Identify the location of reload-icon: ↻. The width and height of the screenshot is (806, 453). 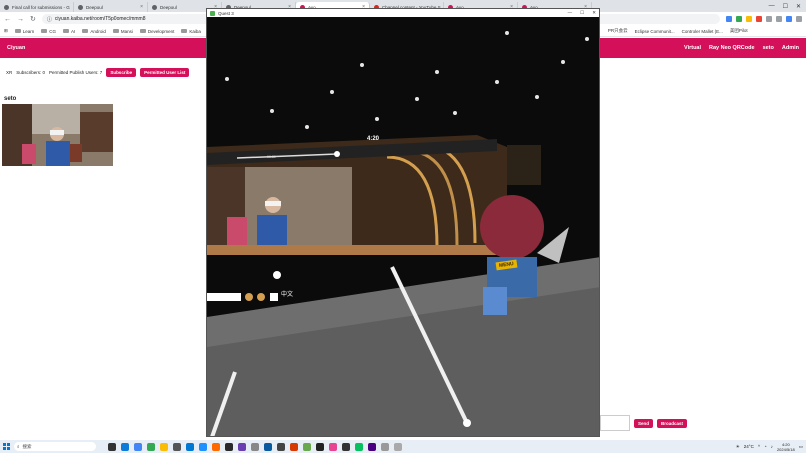
(33, 19).